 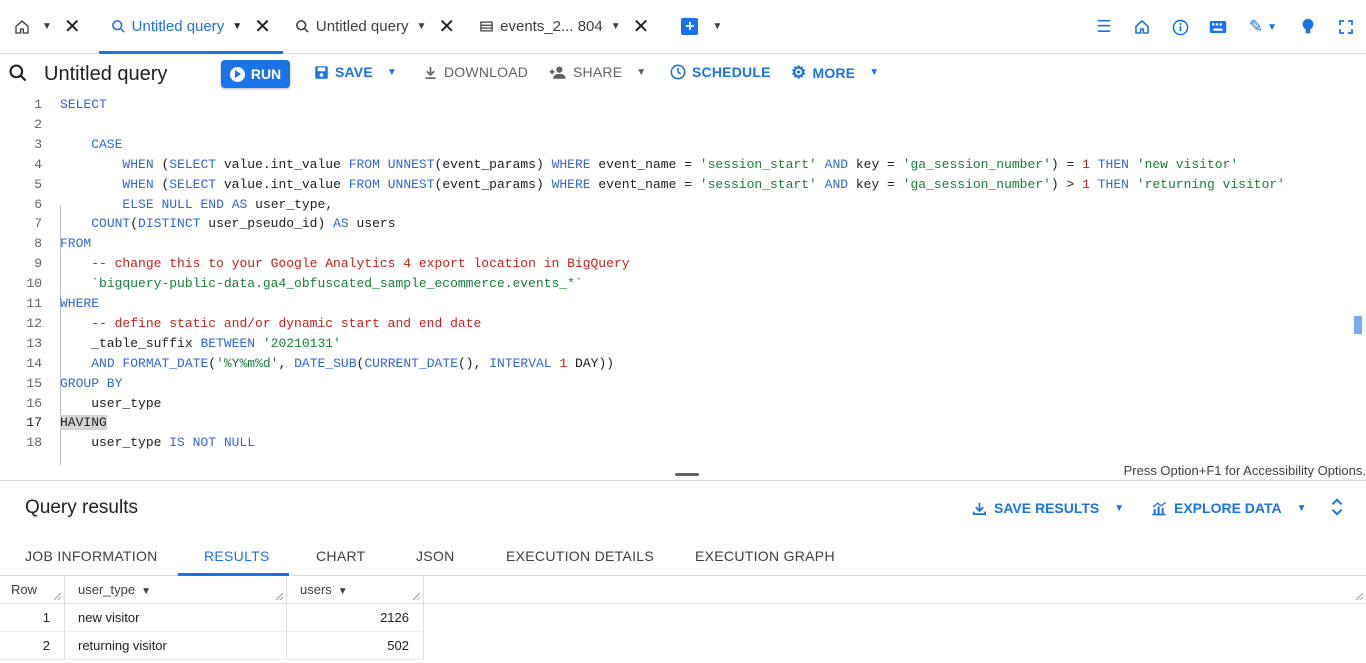 What do you see at coordinates (1180, 27) in the screenshot?
I see `info-icon` at bounding box center [1180, 27].